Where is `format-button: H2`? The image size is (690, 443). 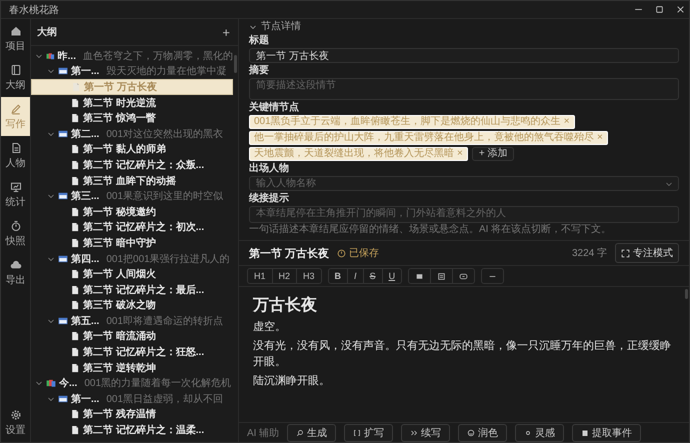 format-button: H2 is located at coordinates (285, 276).